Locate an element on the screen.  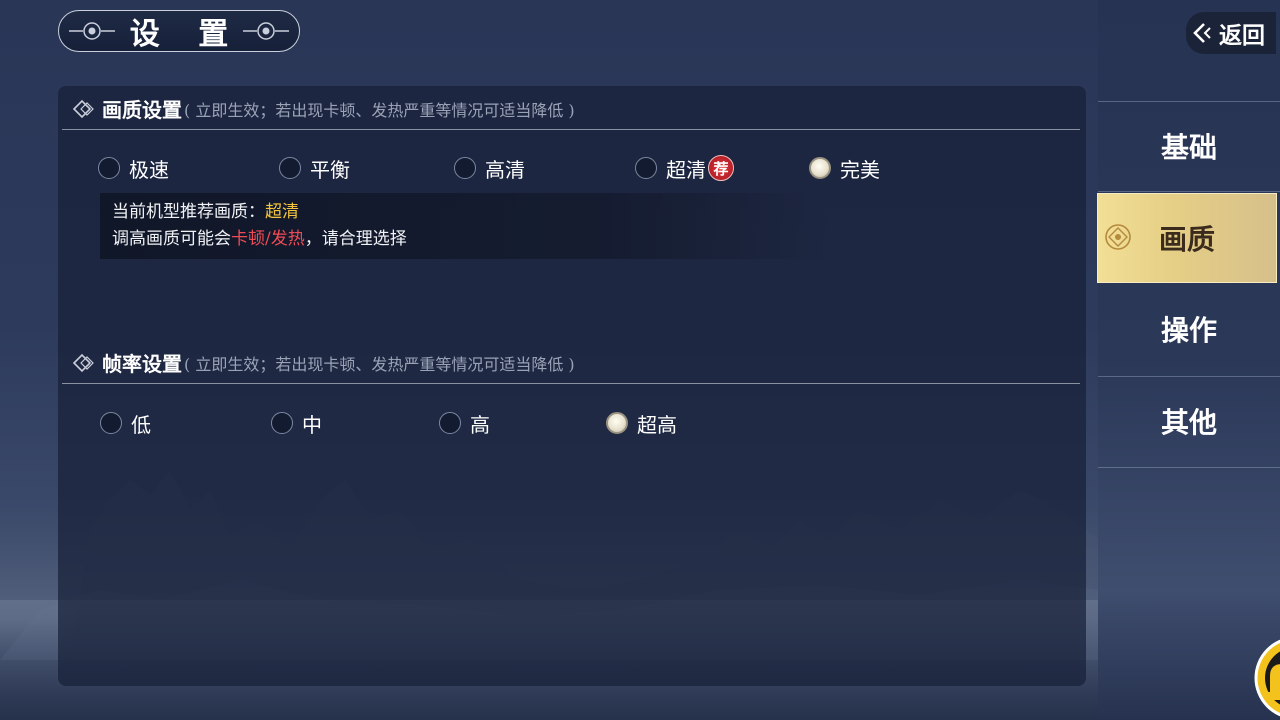
sidebar-item-quality: 画质 is located at coordinates (1187, 238).